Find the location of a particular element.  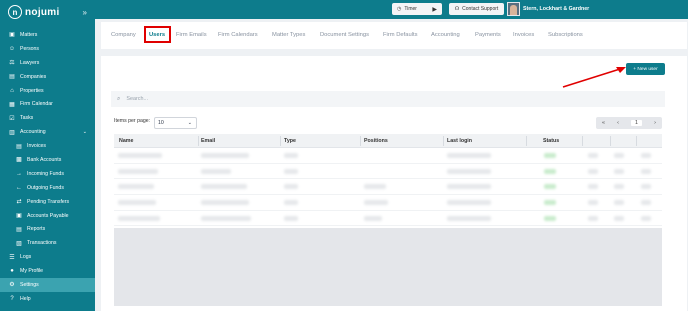

tab-firm-emails: Firm Emails is located at coordinates (191, 35).